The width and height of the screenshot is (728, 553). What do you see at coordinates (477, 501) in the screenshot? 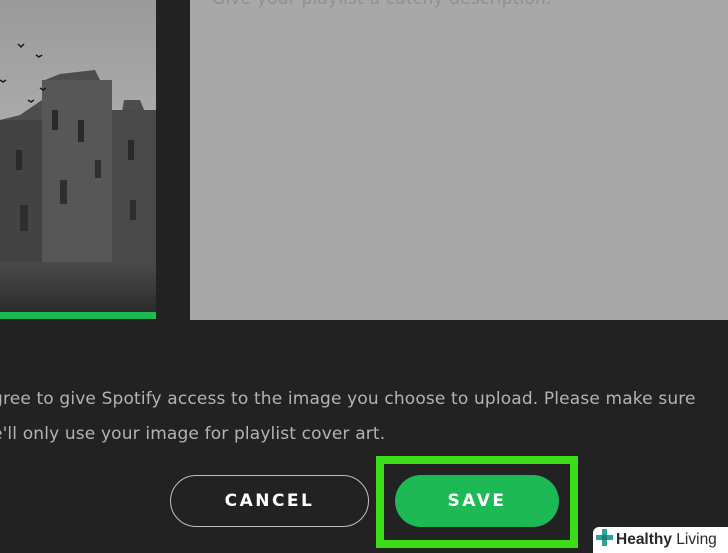
I see `save-button: SAVE` at bounding box center [477, 501].